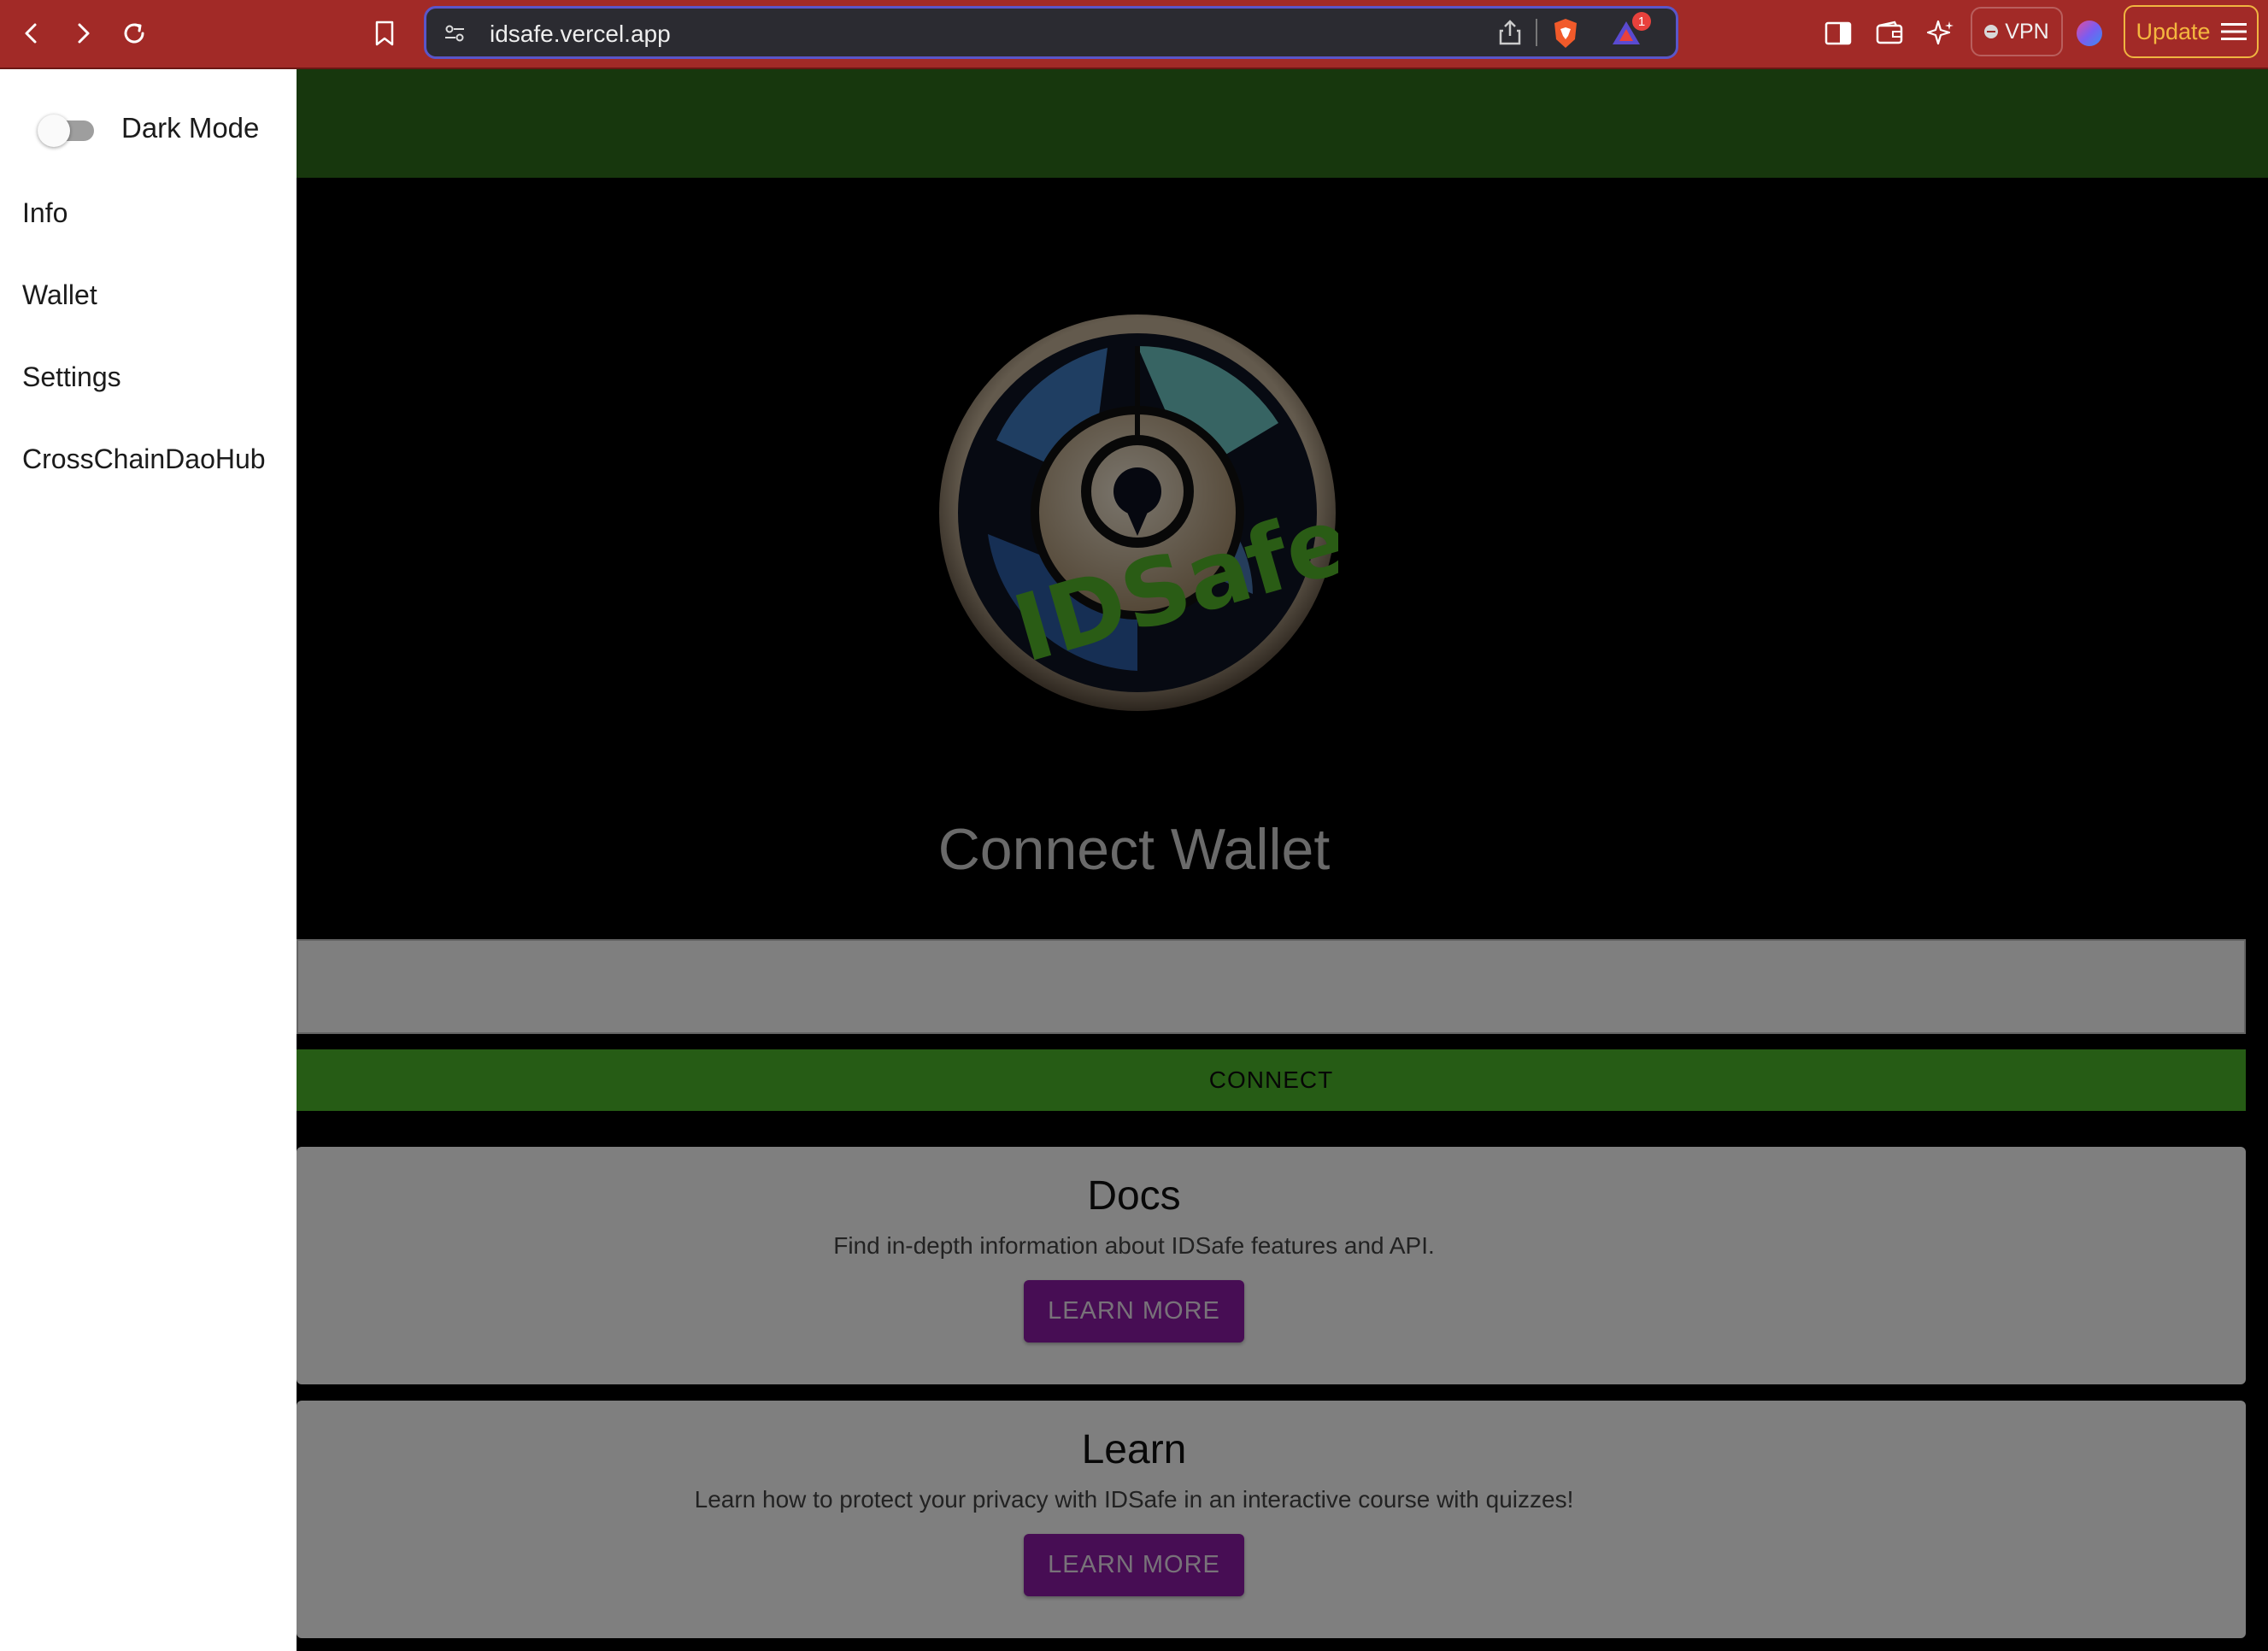 Image resolution: width=2268 pixels, height=1651 pixels. I want to click on update-label: Update, so click(2173, 31).